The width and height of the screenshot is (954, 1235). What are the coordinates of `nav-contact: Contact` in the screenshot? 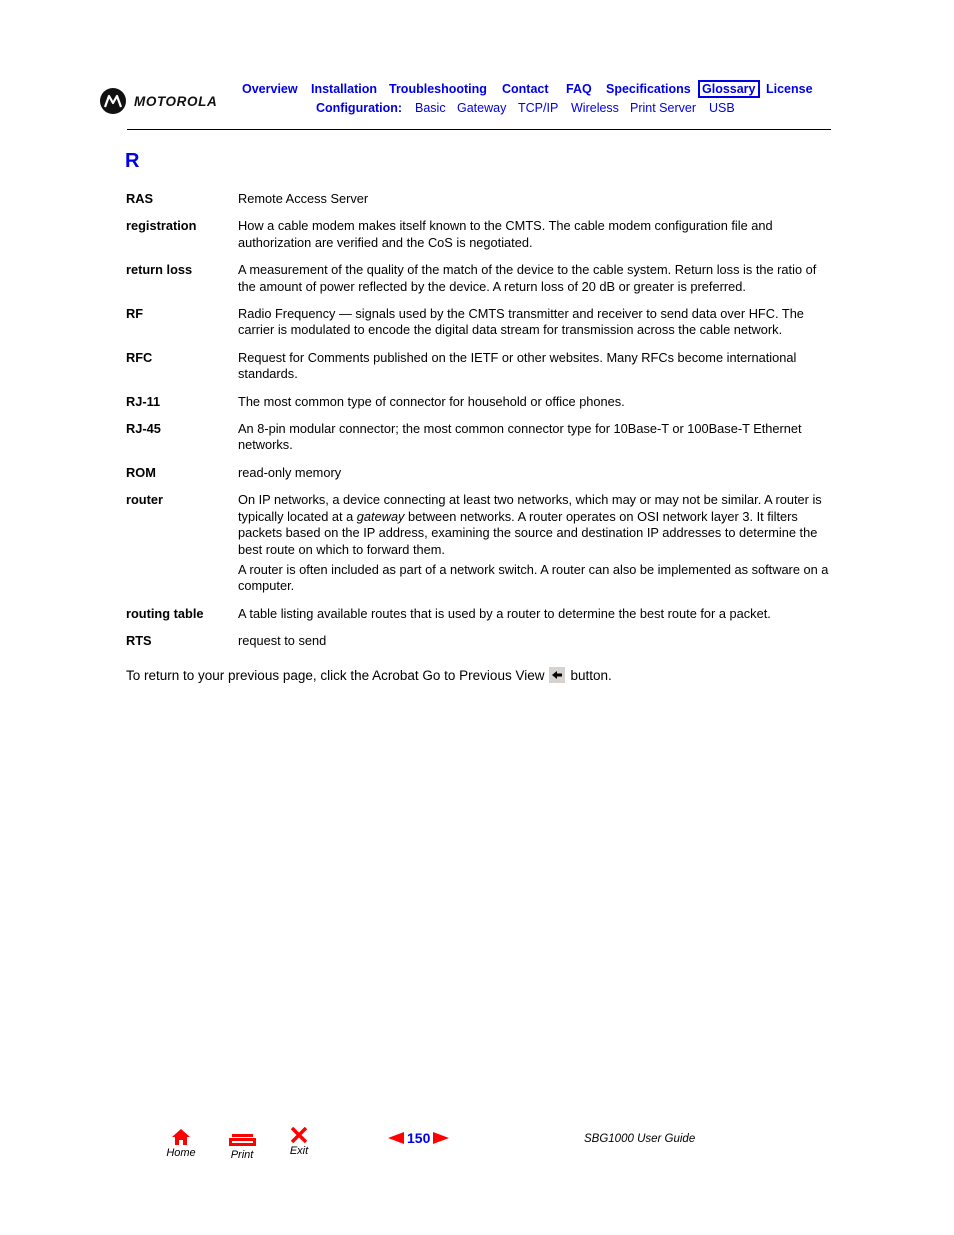 It's located at (525, 89).